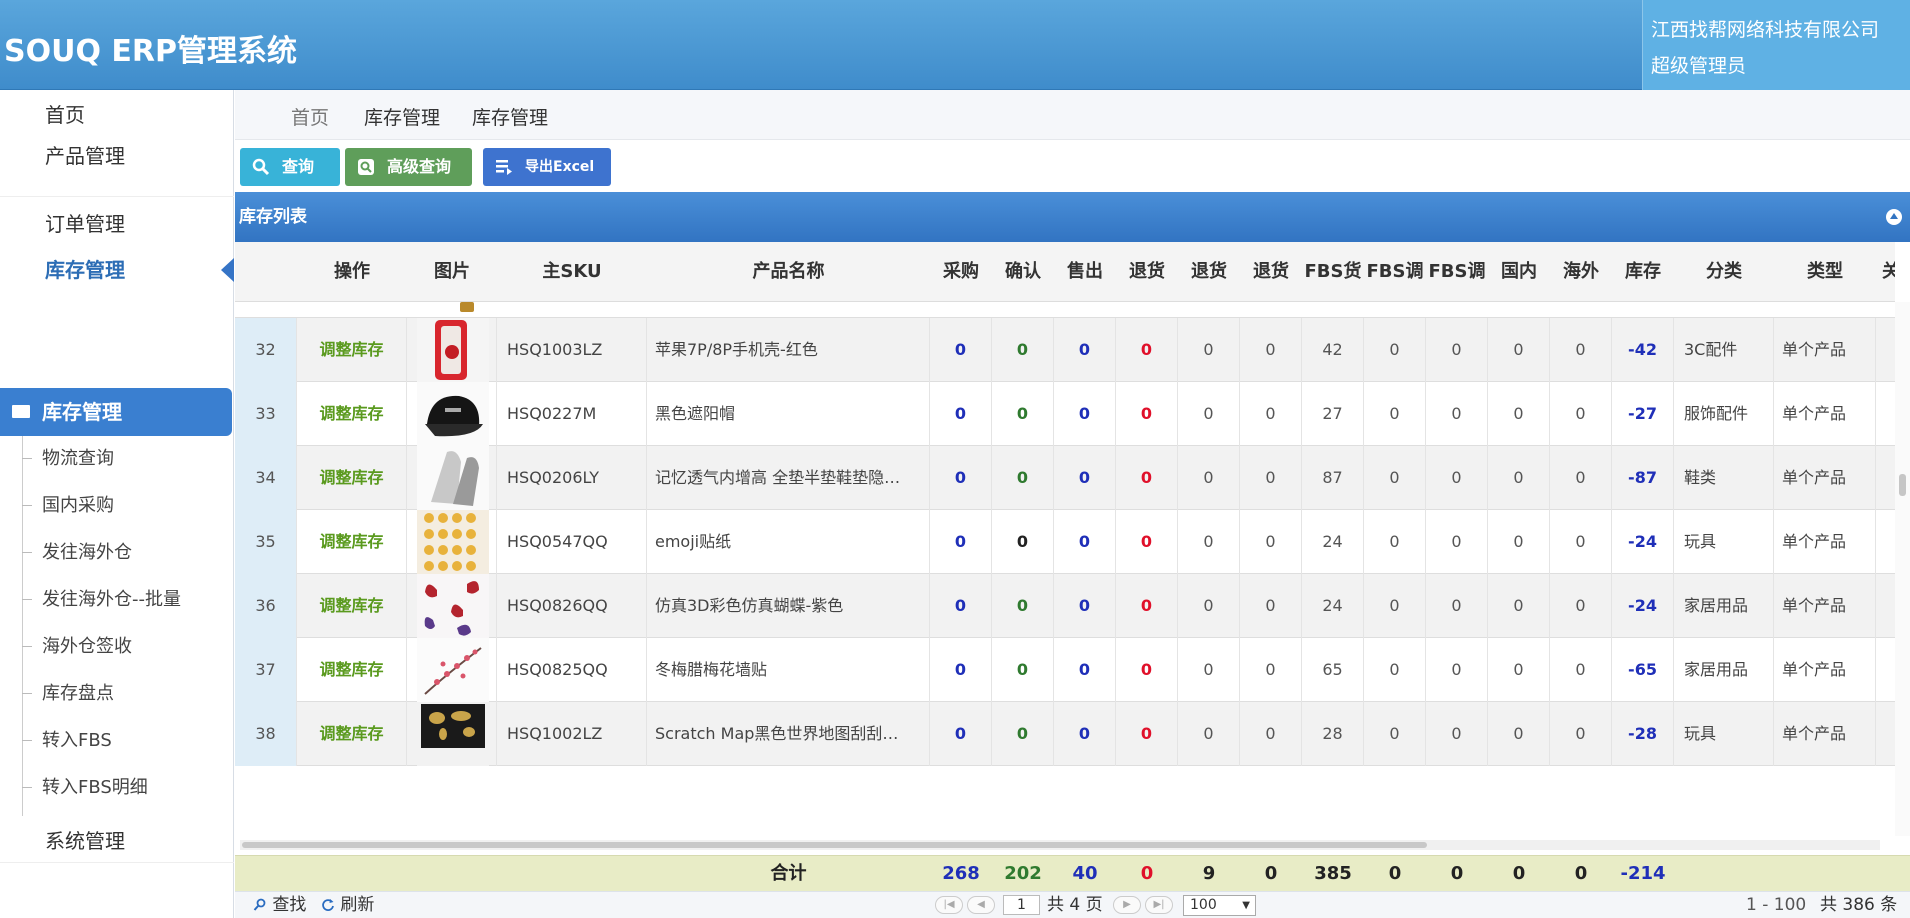  What do you see at coordinates (117, 224) in the screenshot?
I see `nav-orders: 订单管理` at bounding box center [117, 224].